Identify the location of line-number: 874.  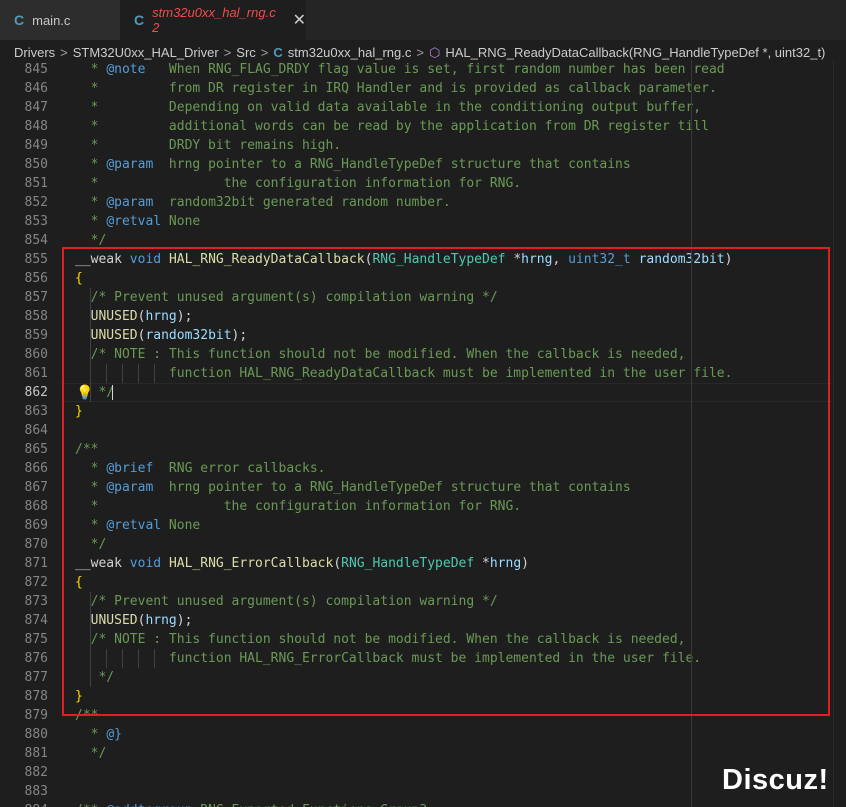
(36, 620).